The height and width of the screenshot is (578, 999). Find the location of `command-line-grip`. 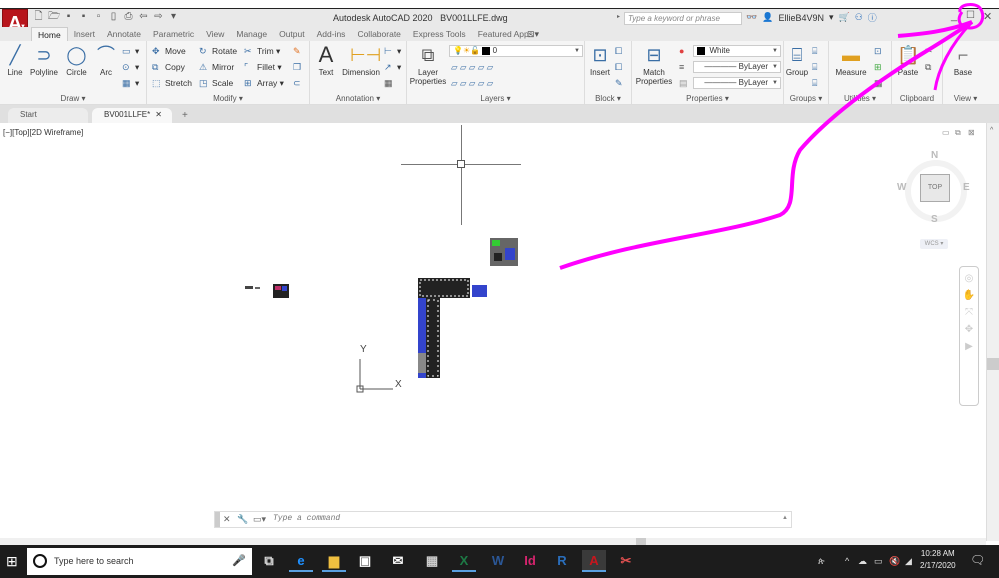

command-line-grip is located at coordinates (217, 519).